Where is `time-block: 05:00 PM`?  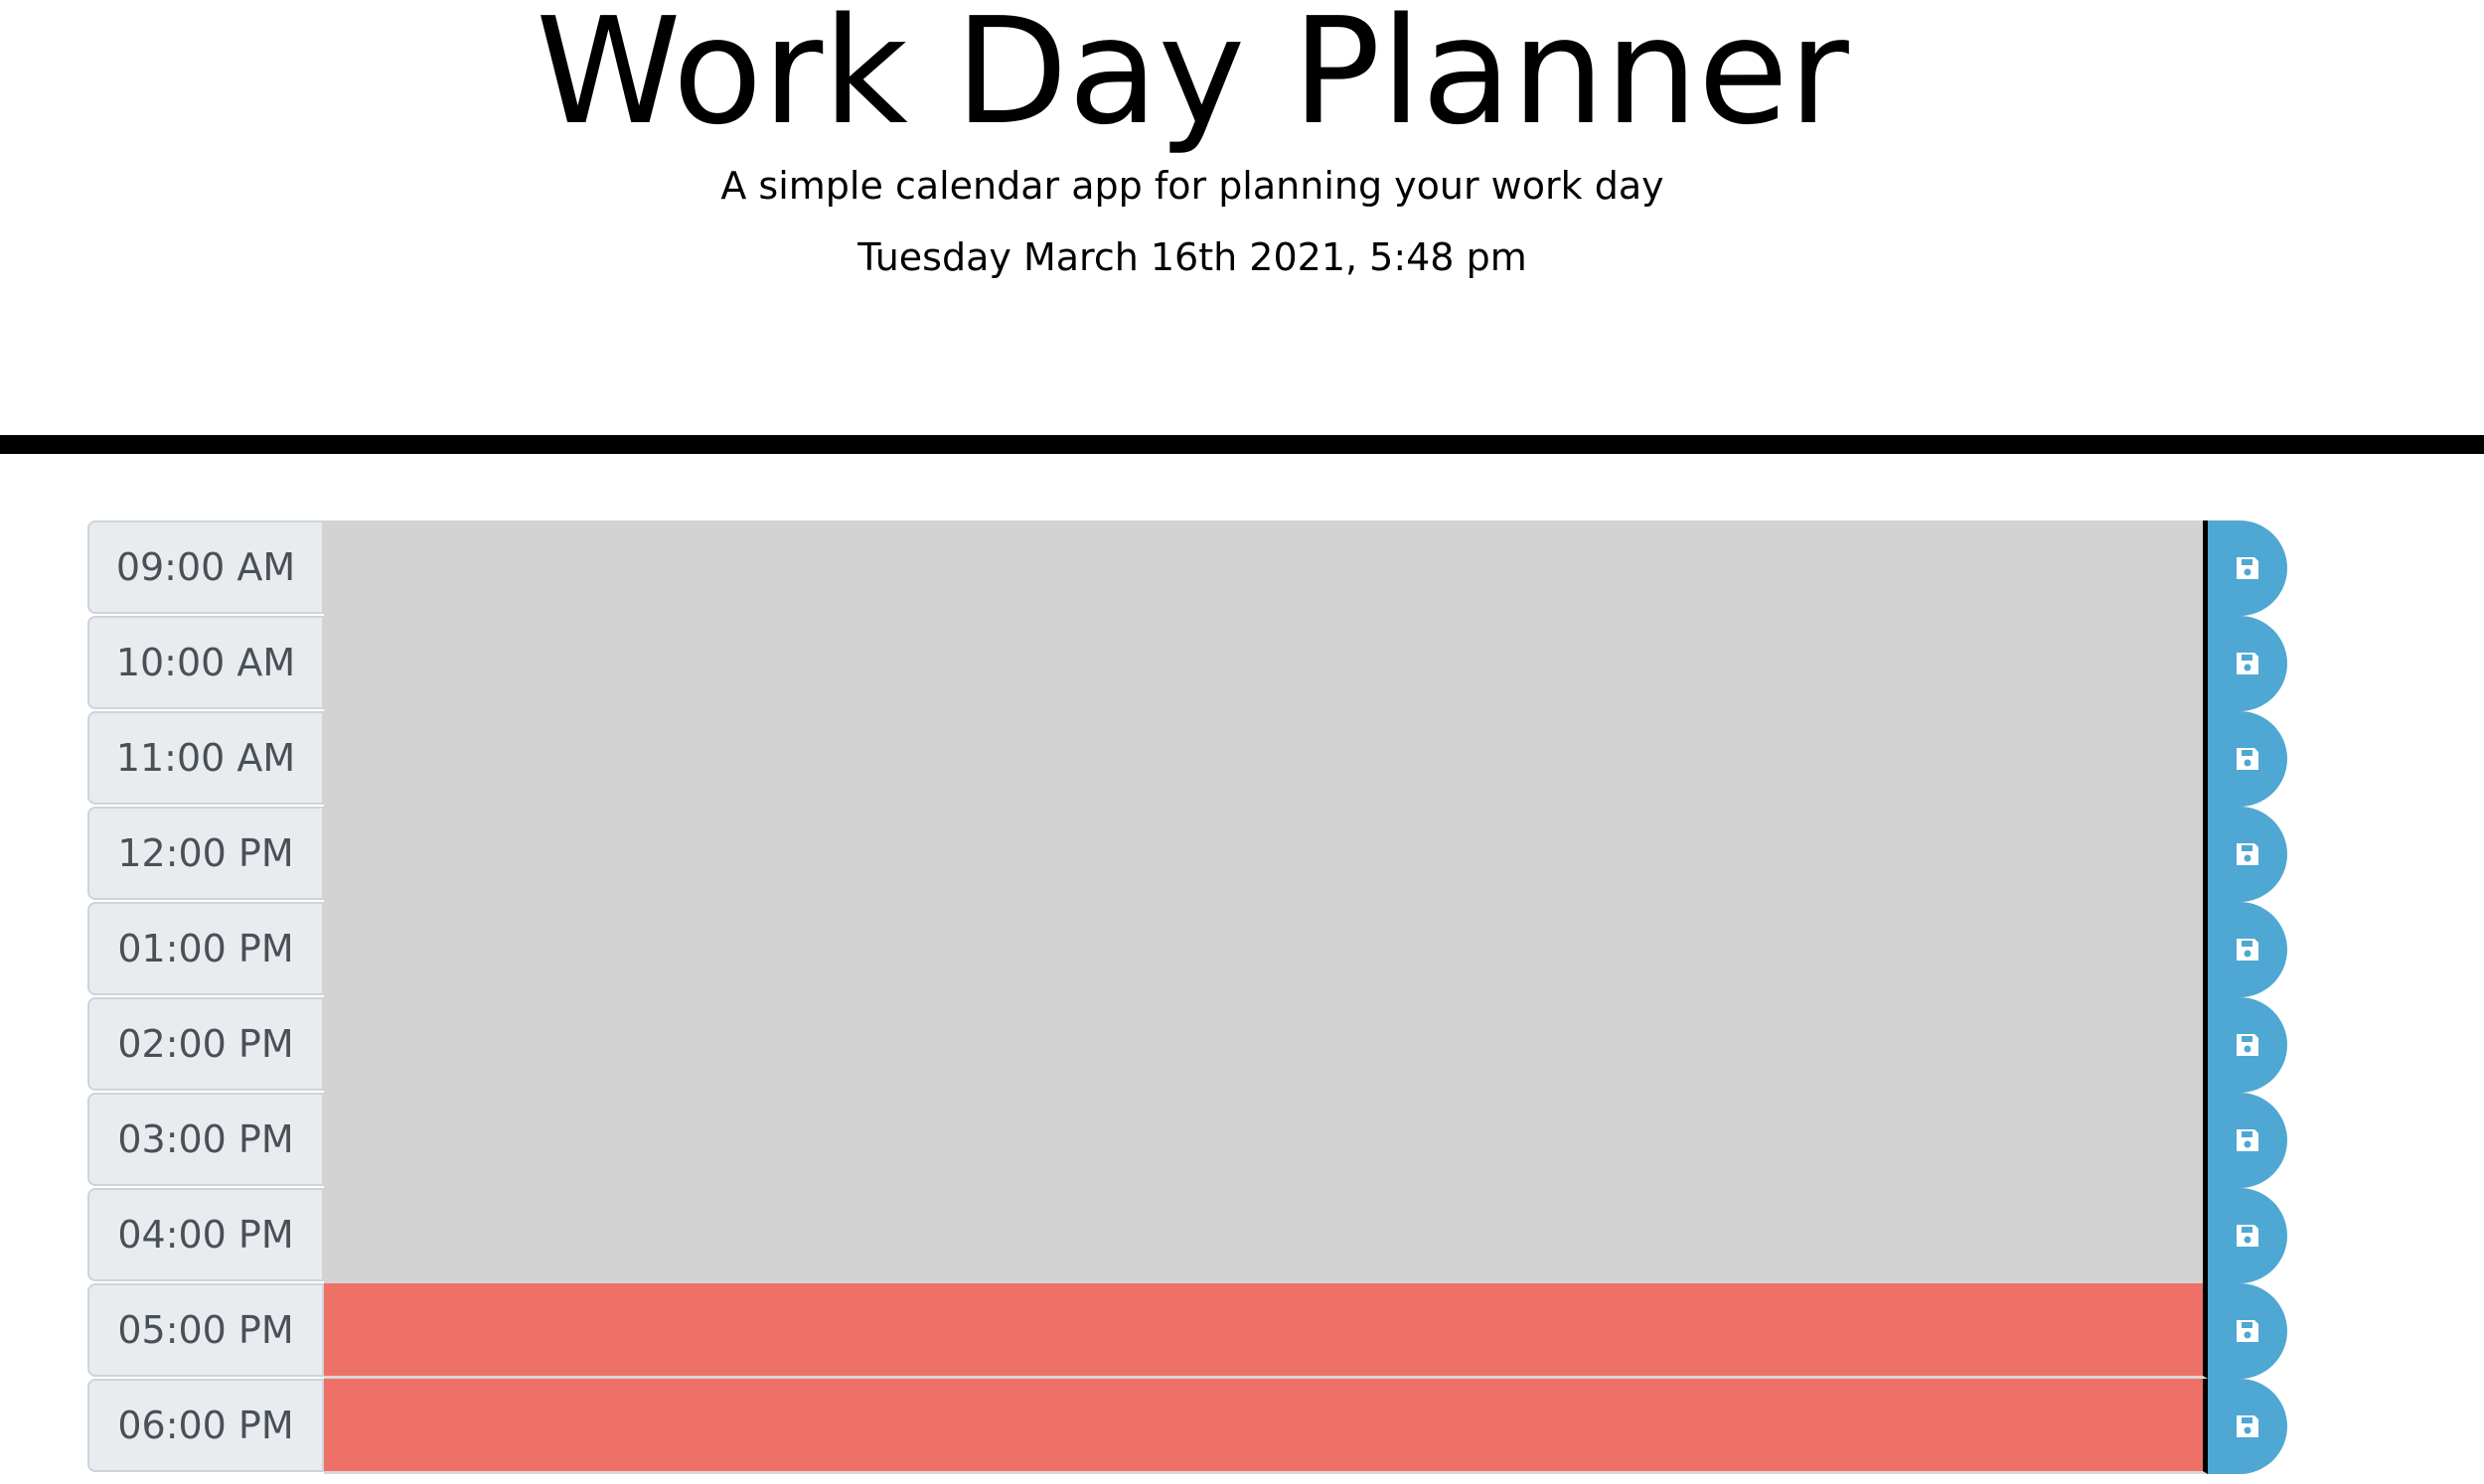 time-block: 05:00 PM is located at coordinates (1190, 1331).